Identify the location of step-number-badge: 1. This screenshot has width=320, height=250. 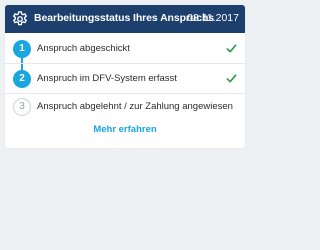
(22, 49).